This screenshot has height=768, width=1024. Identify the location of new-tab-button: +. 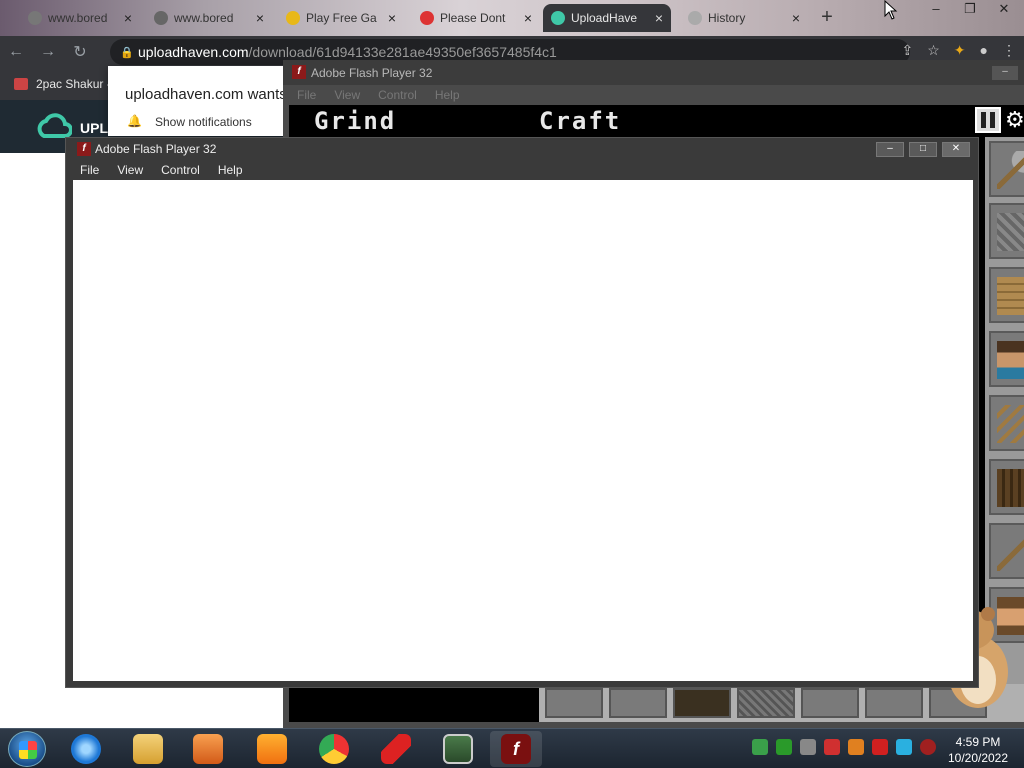
(827, 17).